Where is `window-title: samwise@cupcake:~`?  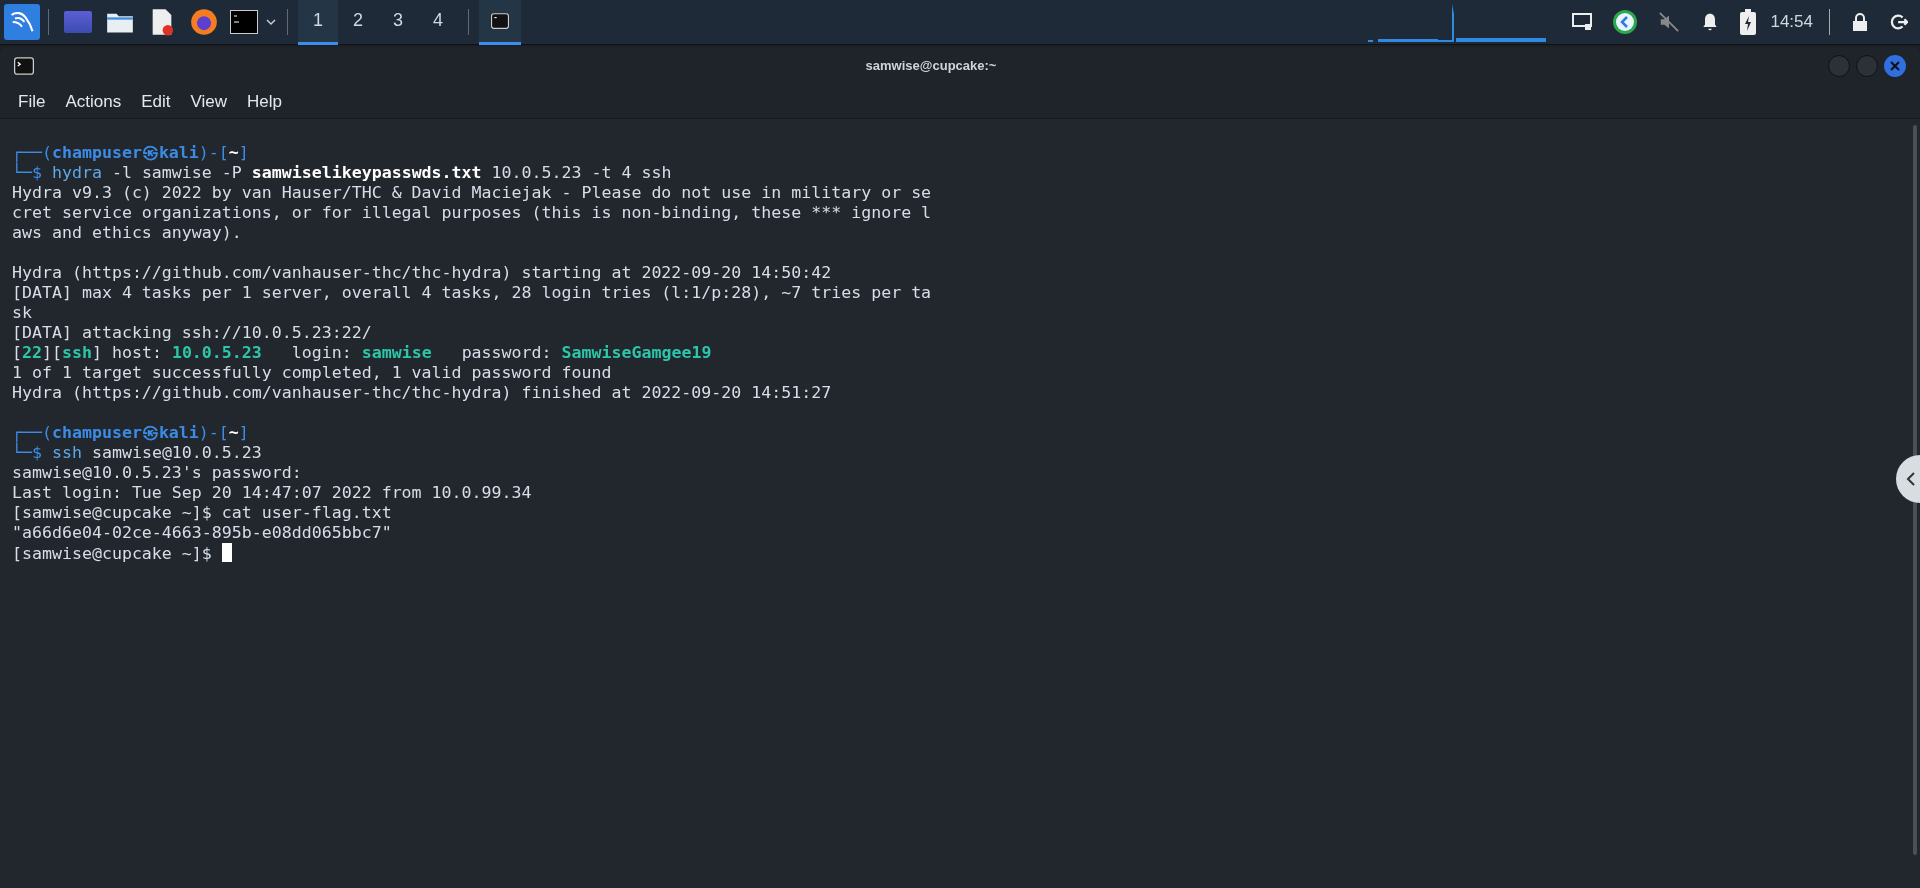
window-title: samwise@cupcake:~ is located at coordinates (931, 66).